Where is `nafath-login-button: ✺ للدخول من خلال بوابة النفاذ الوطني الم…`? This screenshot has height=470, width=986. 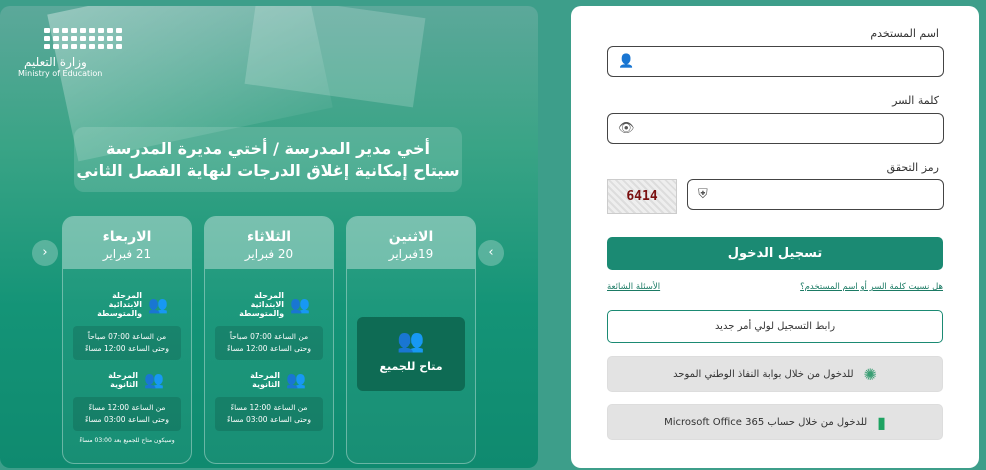 nafath-login-button: ✺ للدخول من خلال بوابة النفاذ الوطني الم… is located at coordinates (775, 374).